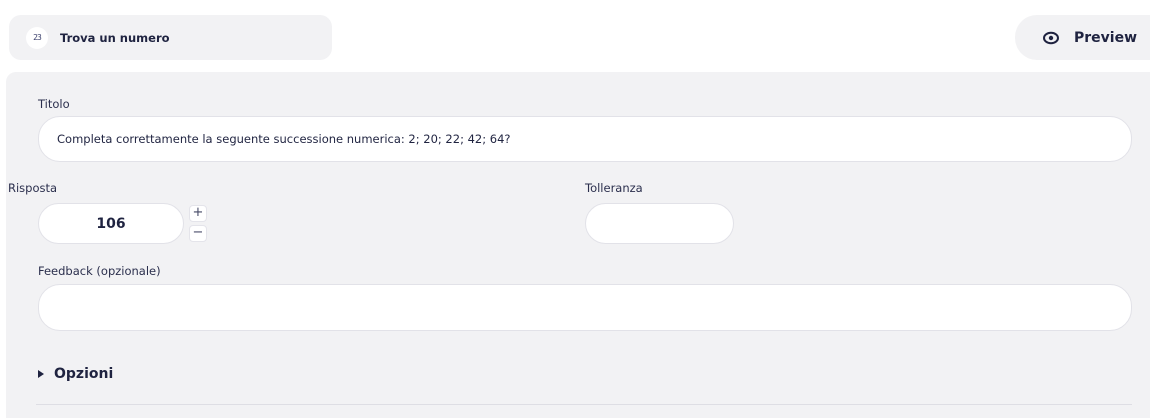 This screenshot has width=1150, height=418. I want to click on title-label: Titolo, so click(54, 104).